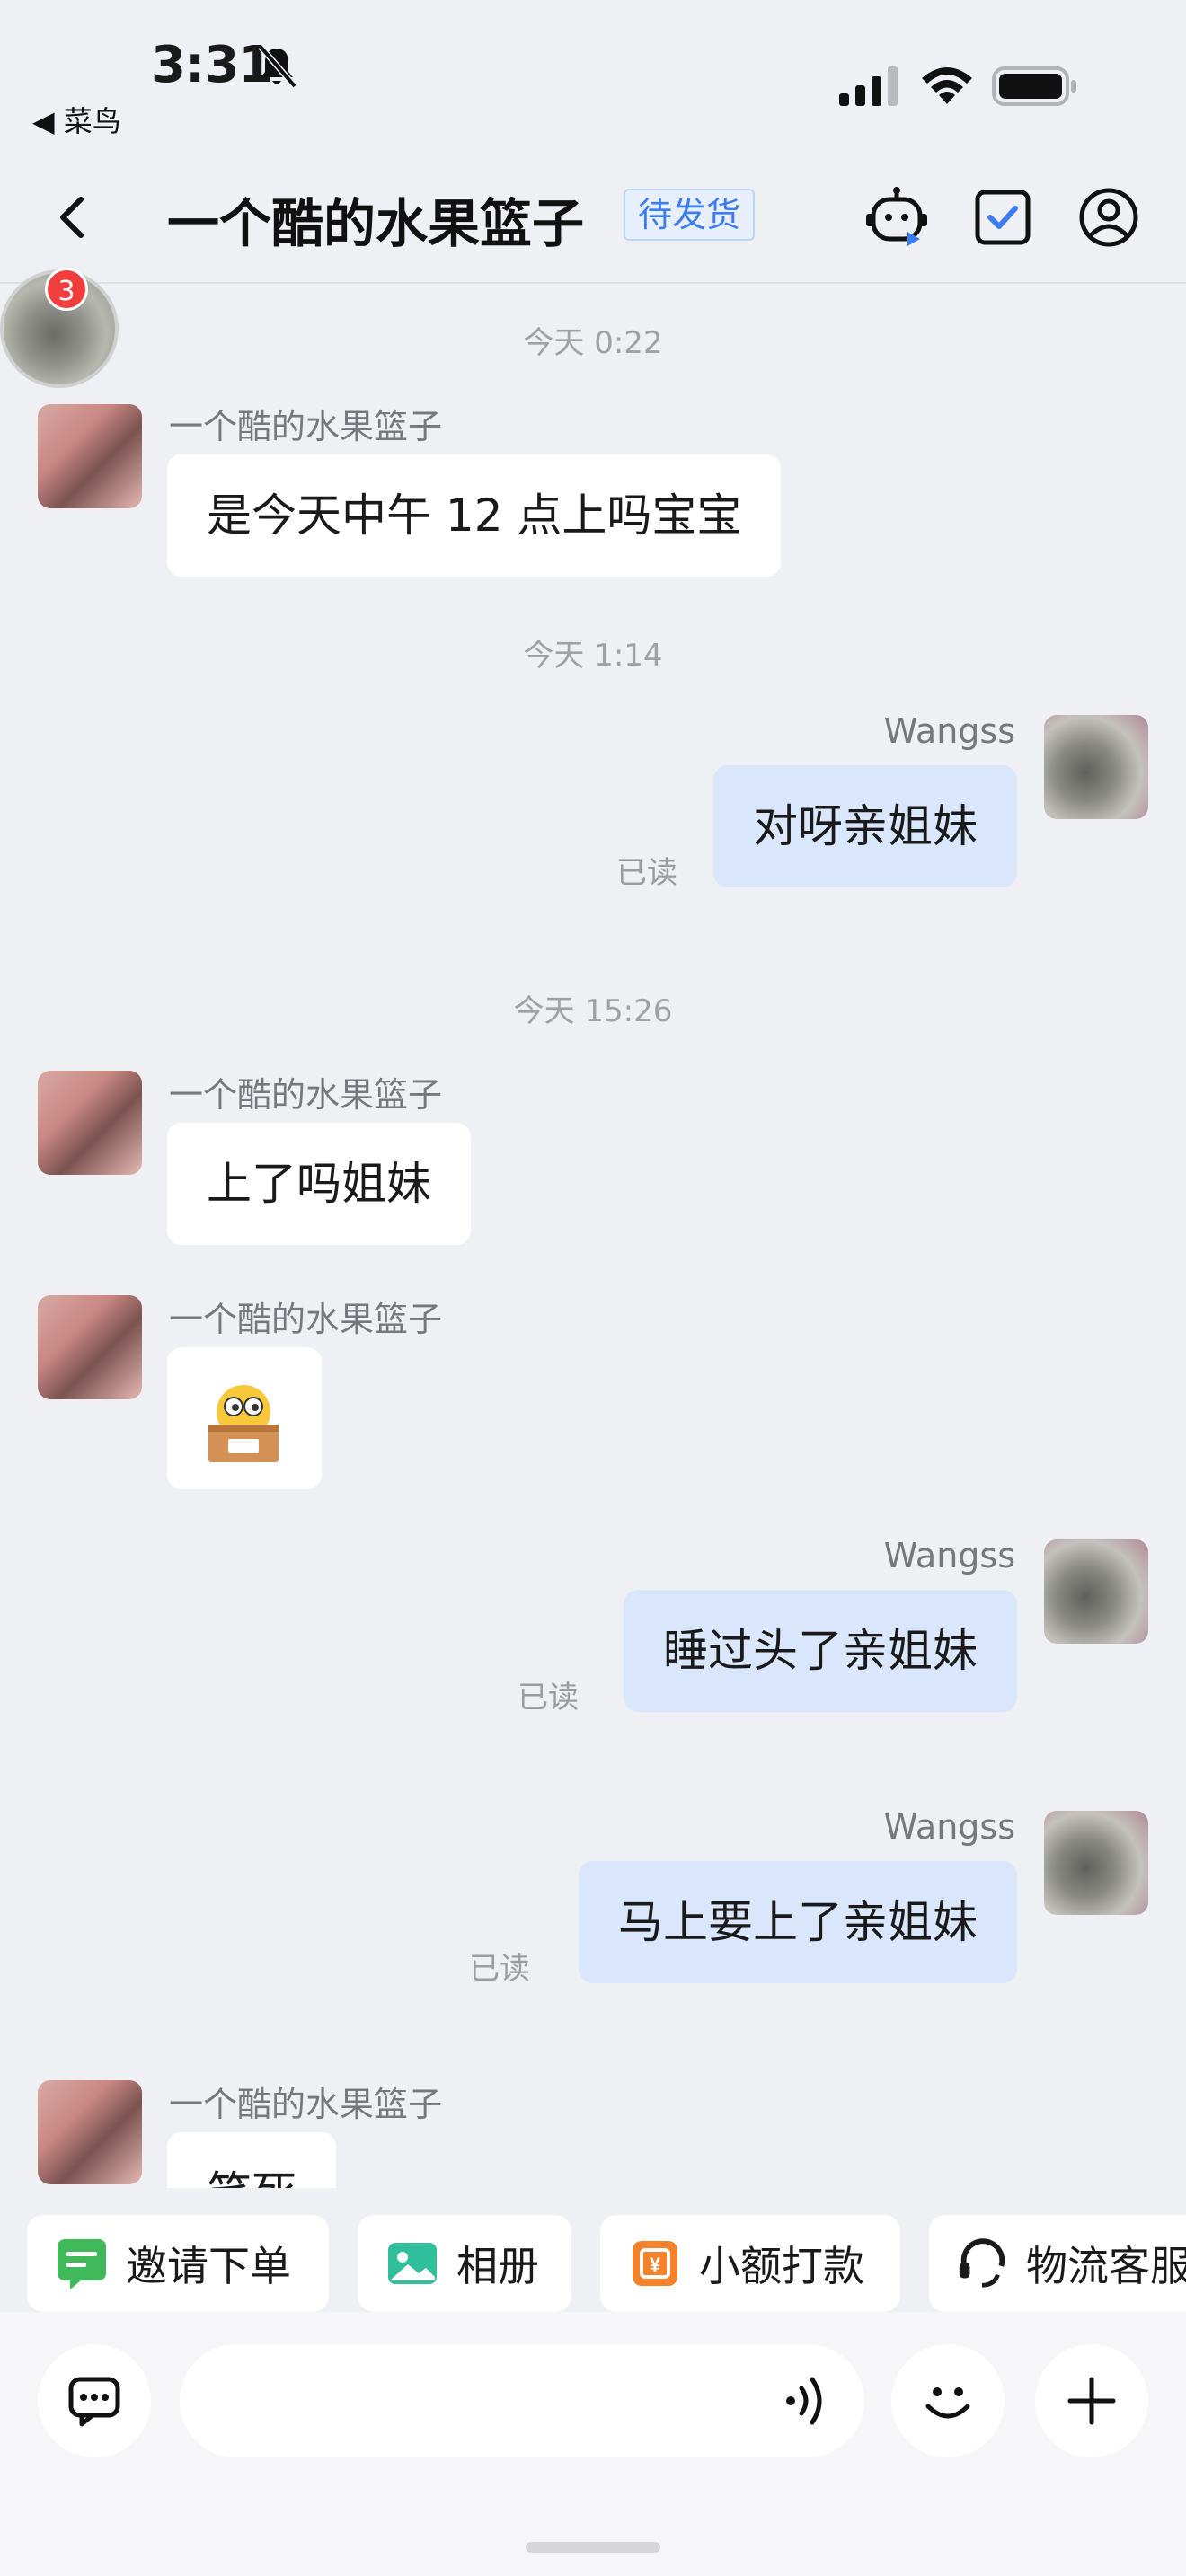 The image size is (1186, 2576). I want to click on chat-bubble-icon, so click(94, 2402).